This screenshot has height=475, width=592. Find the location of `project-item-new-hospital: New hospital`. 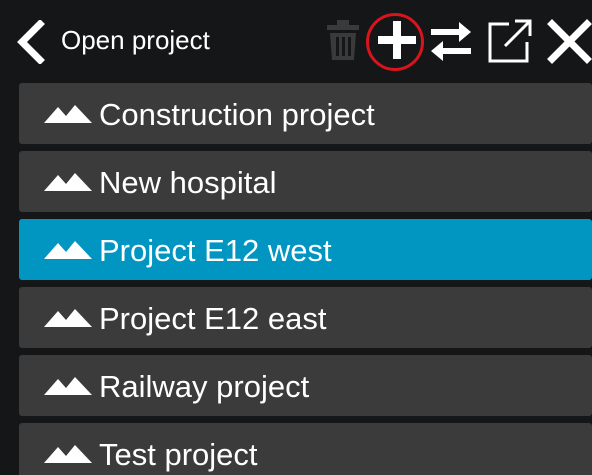

project-item-new-hospital: New hospital is located at coordinates (305, 181).